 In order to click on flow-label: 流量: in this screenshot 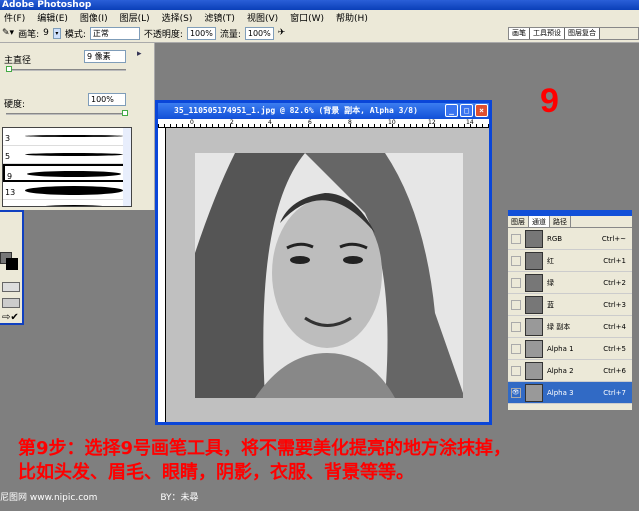, I will do `click(230, 34)`.